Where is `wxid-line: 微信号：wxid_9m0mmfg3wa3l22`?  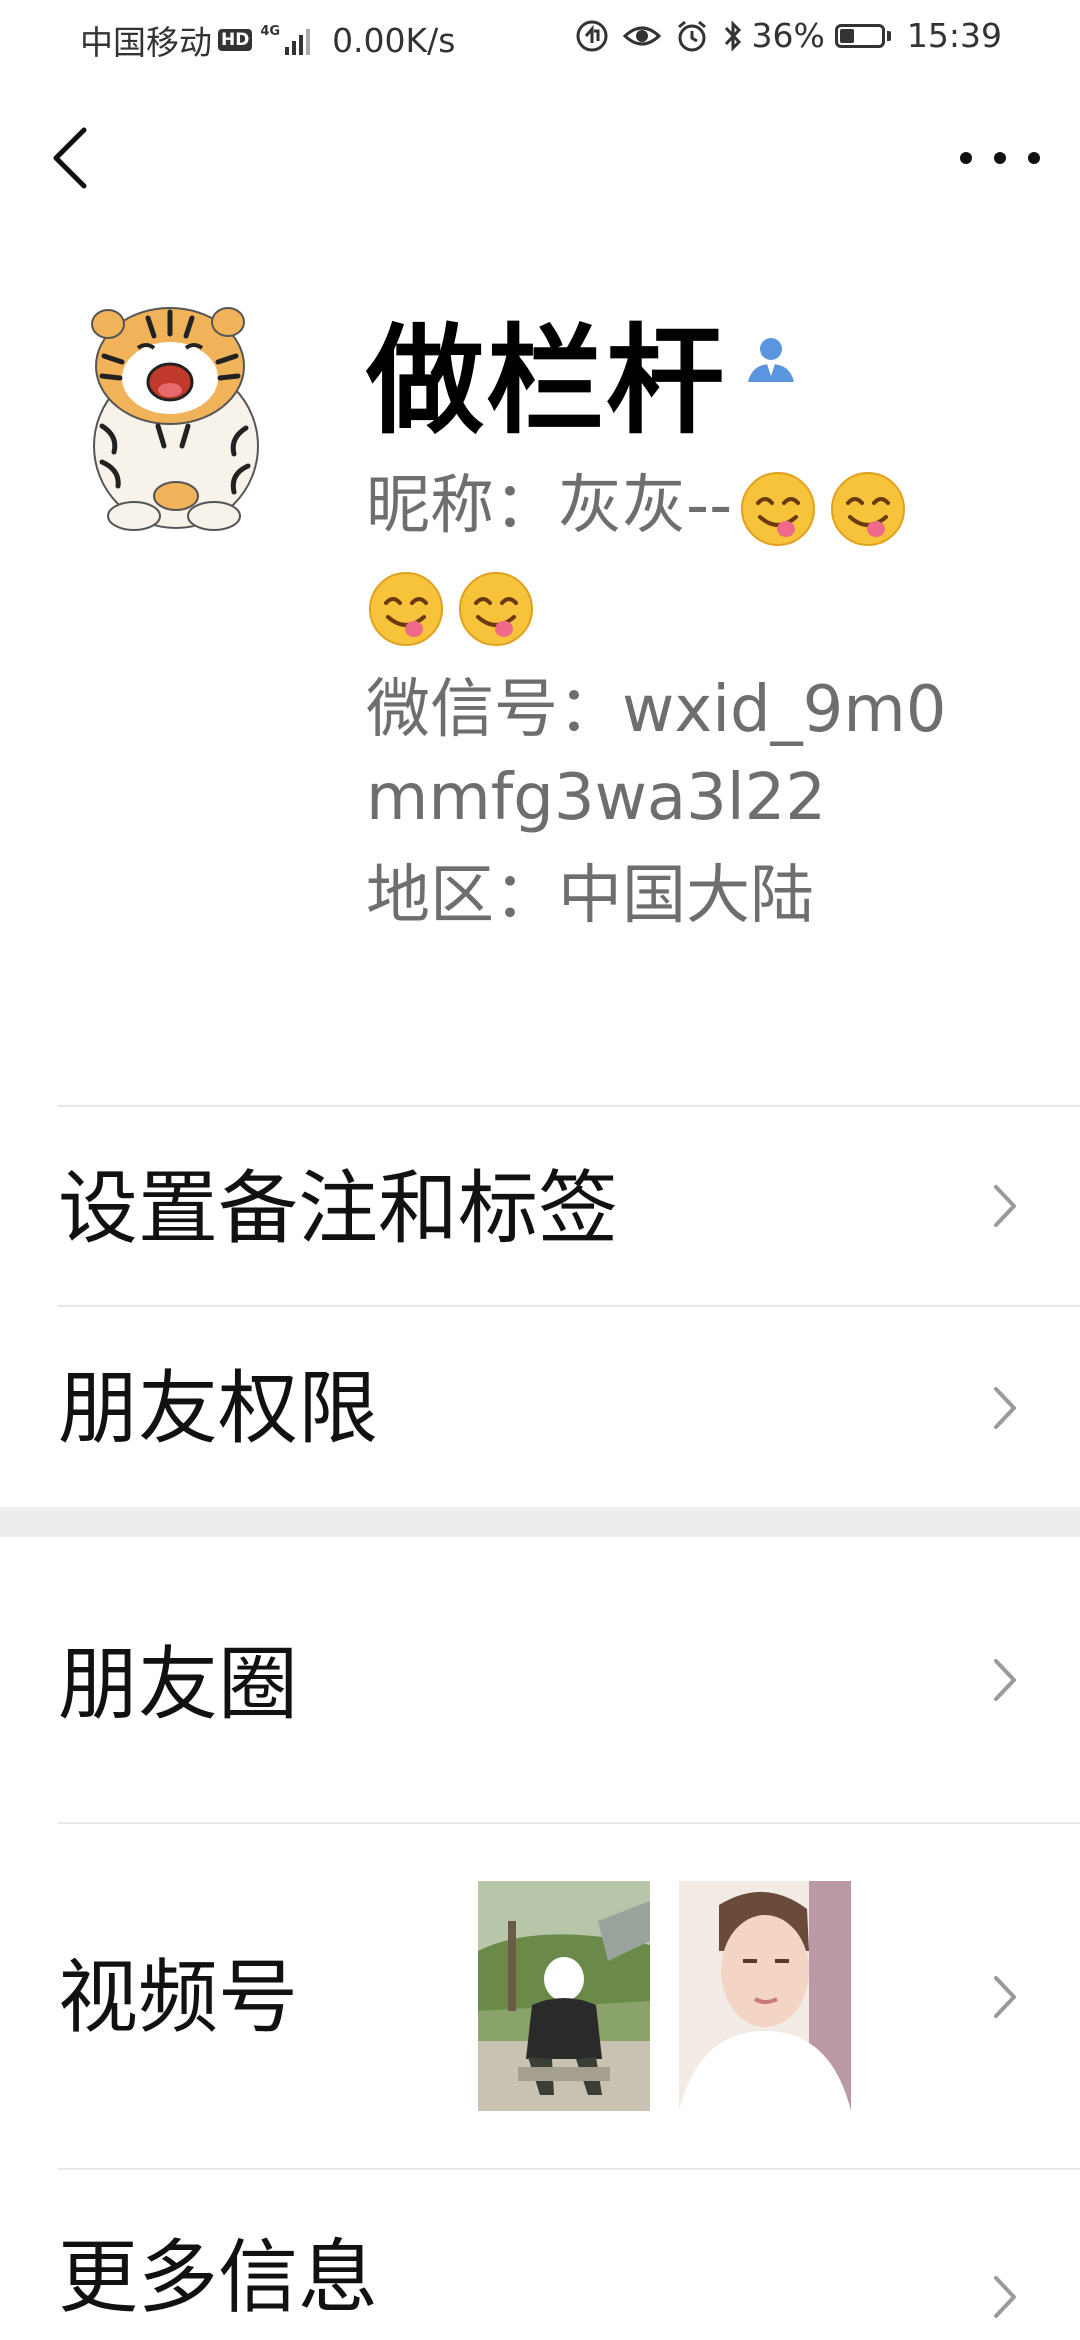
wxid-line: 微信号：wxid_9m0mmfg3wa3l22 is located at coordinates (686, 754).